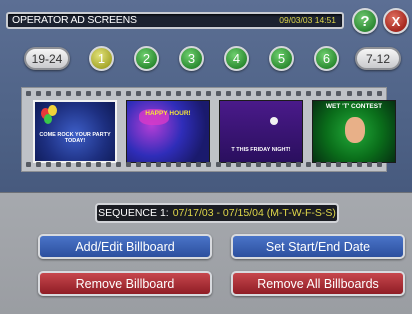 This screenshot has height=314, width=412. I want to click on sequence-label: SEQUENCE 1:, so click(133, 213).